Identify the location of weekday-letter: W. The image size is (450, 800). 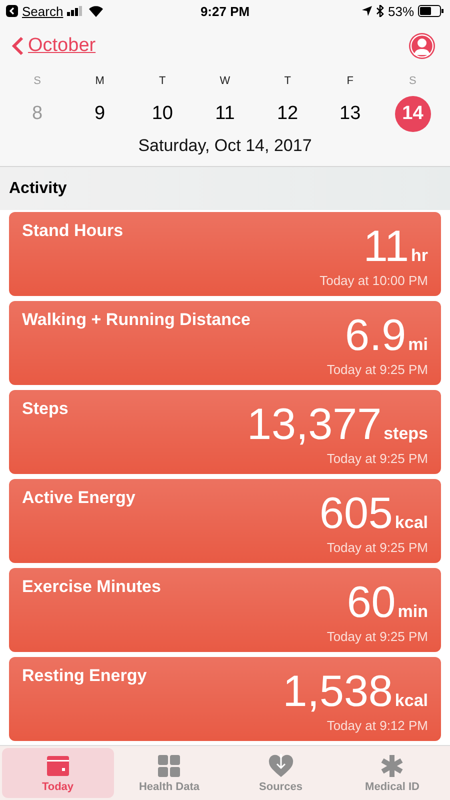
(225, 81).